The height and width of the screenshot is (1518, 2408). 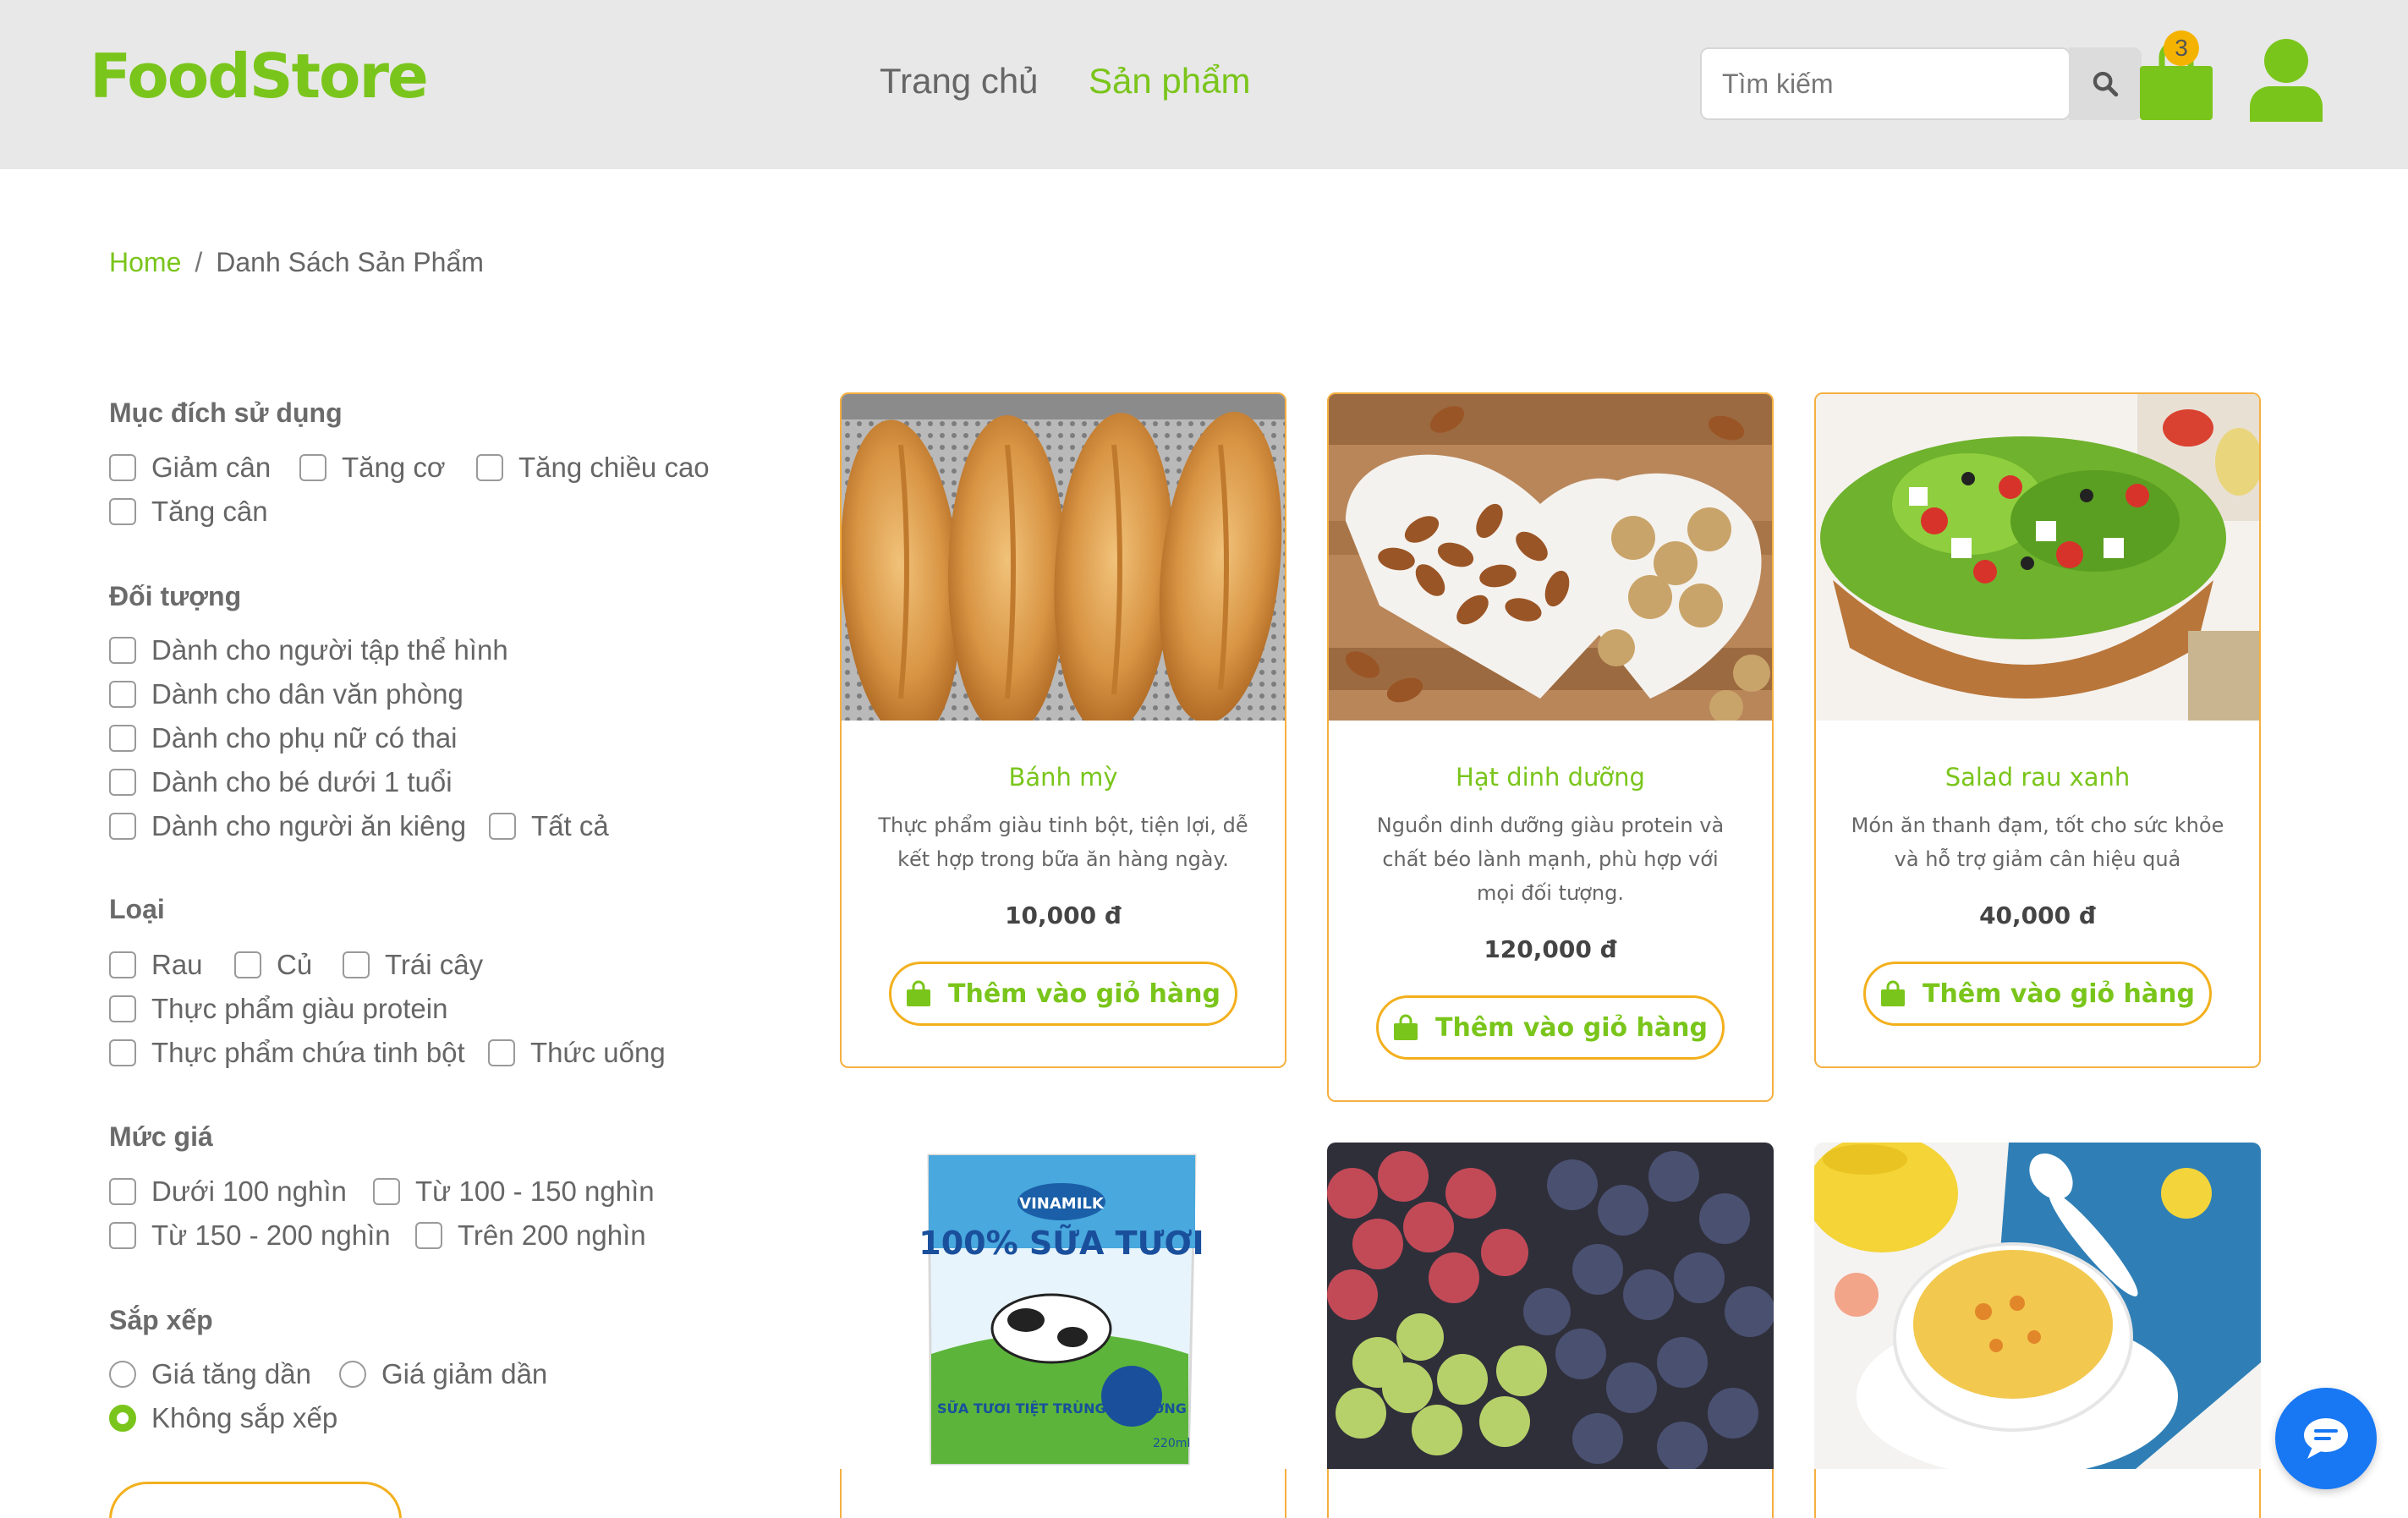 I want to click on filter-option: Dành cho bé dưới 1 tuổi, so click(x=281, y=782).